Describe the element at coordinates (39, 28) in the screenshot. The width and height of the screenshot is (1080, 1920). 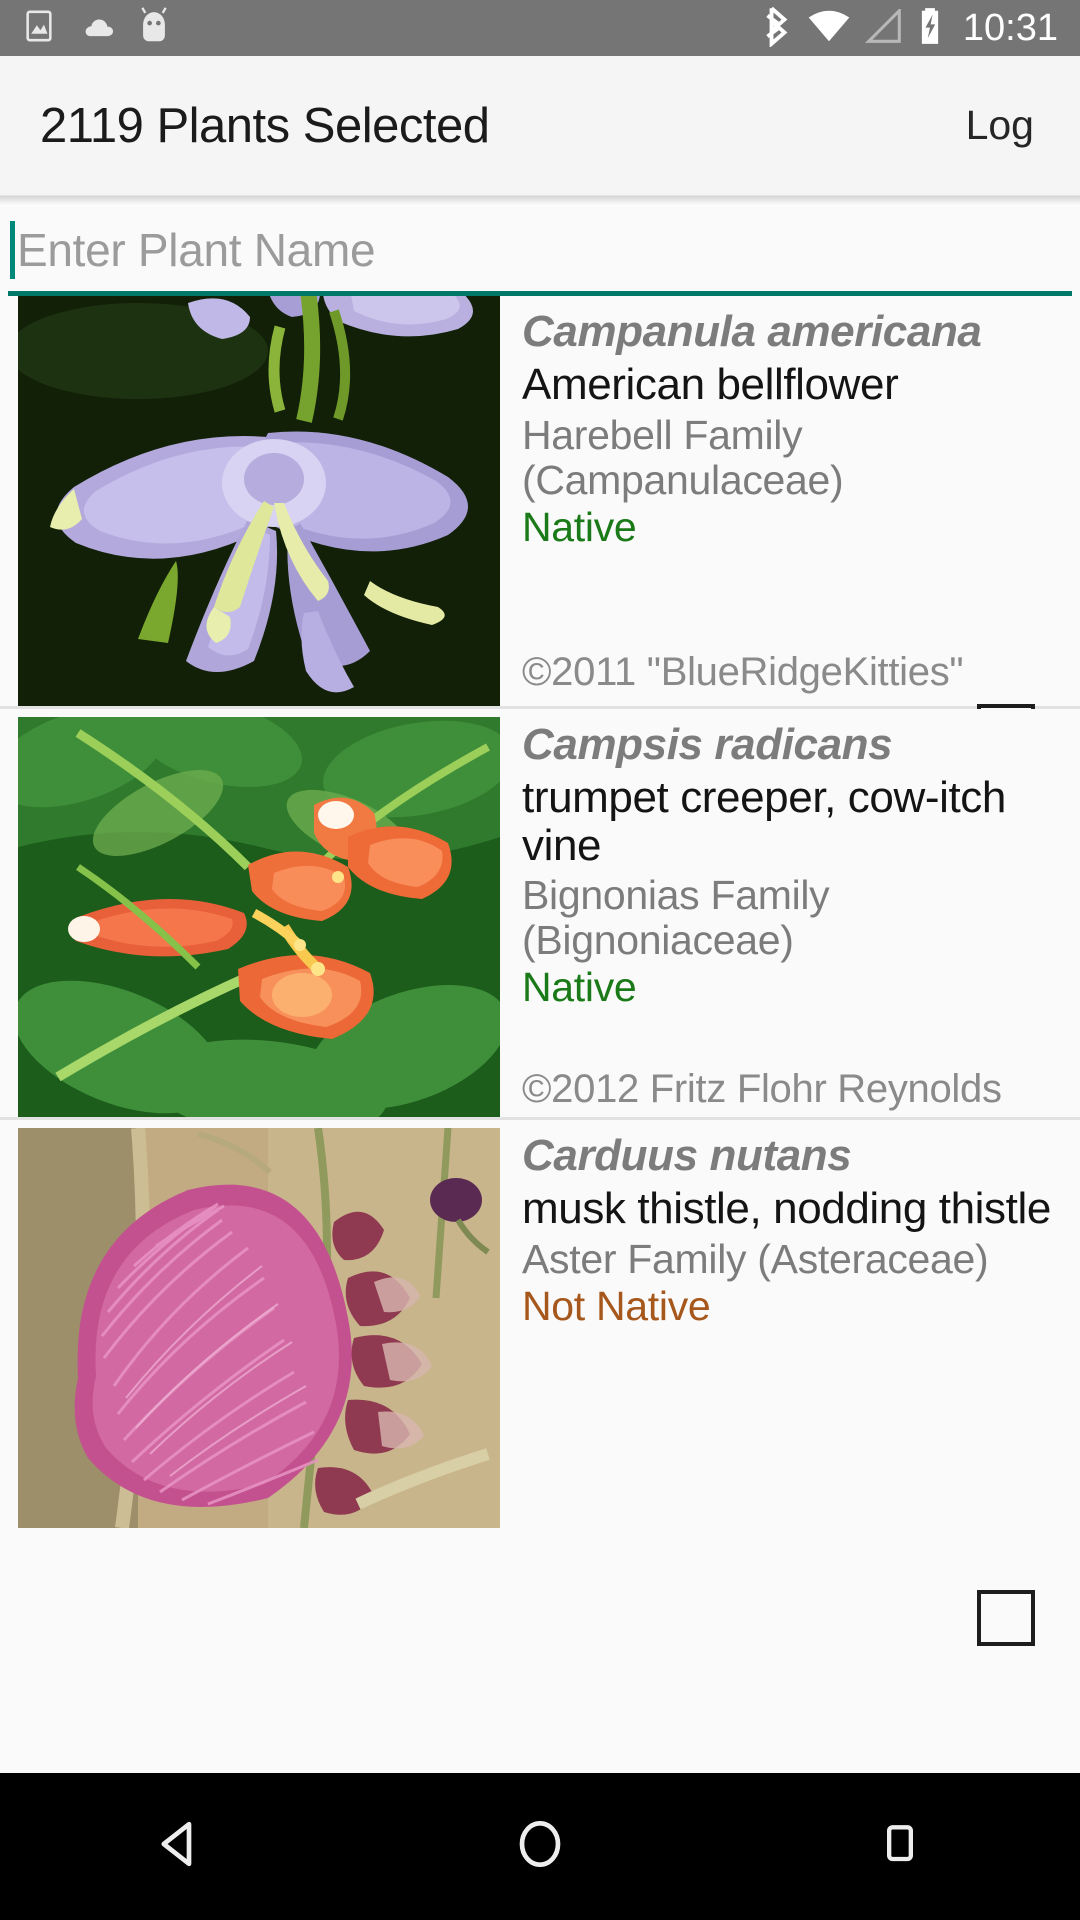
I see `image-icon` at that location.